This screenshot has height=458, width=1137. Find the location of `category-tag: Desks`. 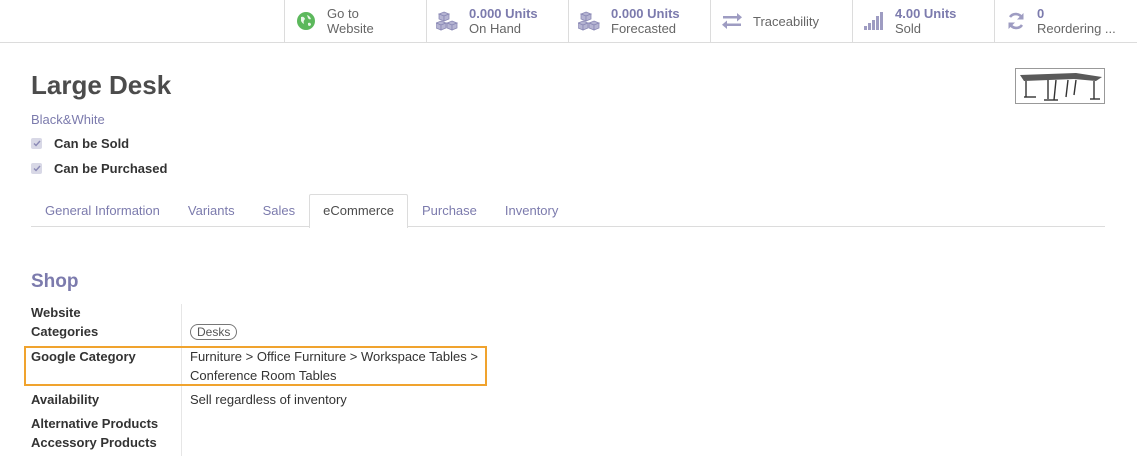

category-tag: Desks is located at coordinates (214, 332).